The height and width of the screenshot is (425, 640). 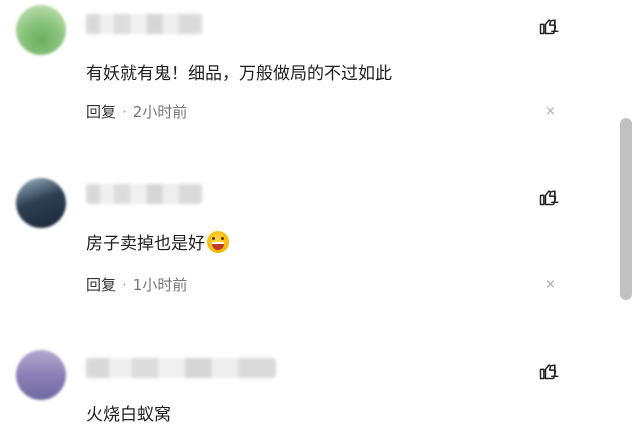 What do you see at coordinates (218, 242) in the screenshot?
I see `grinning-face-emoji` at bounding box center [218, 242].